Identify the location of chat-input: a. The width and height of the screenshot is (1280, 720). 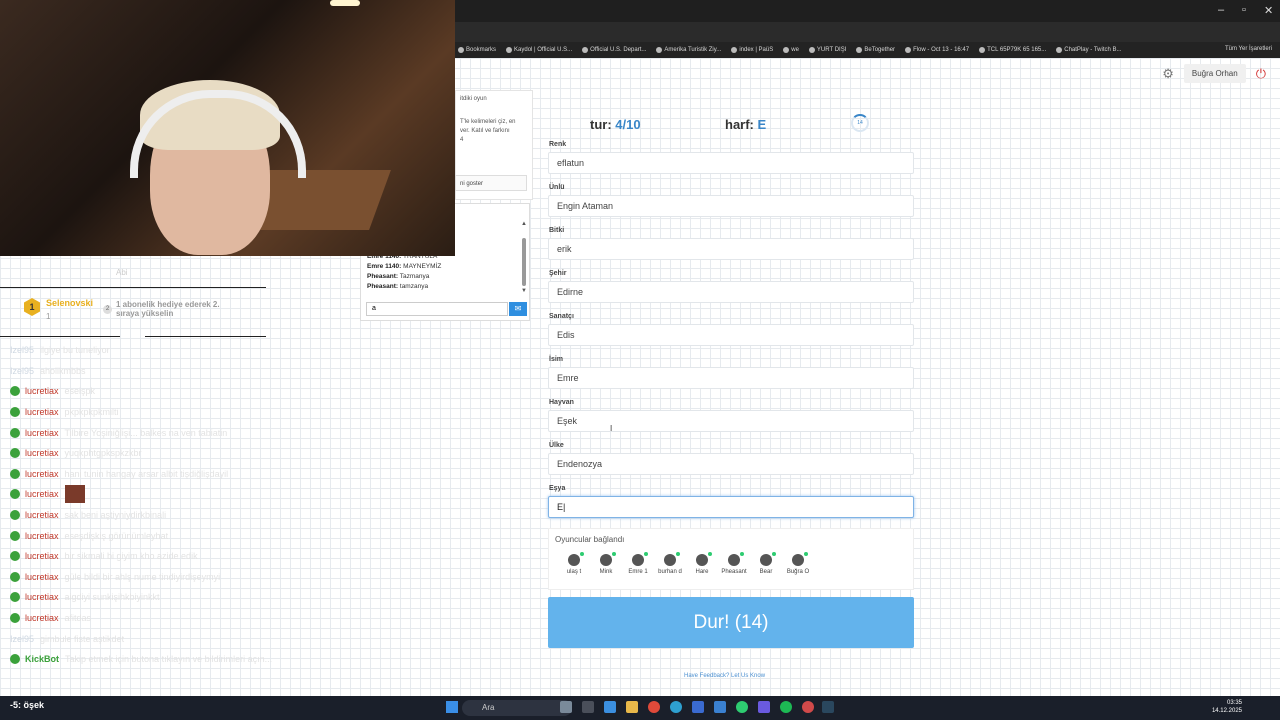
(437, 309).